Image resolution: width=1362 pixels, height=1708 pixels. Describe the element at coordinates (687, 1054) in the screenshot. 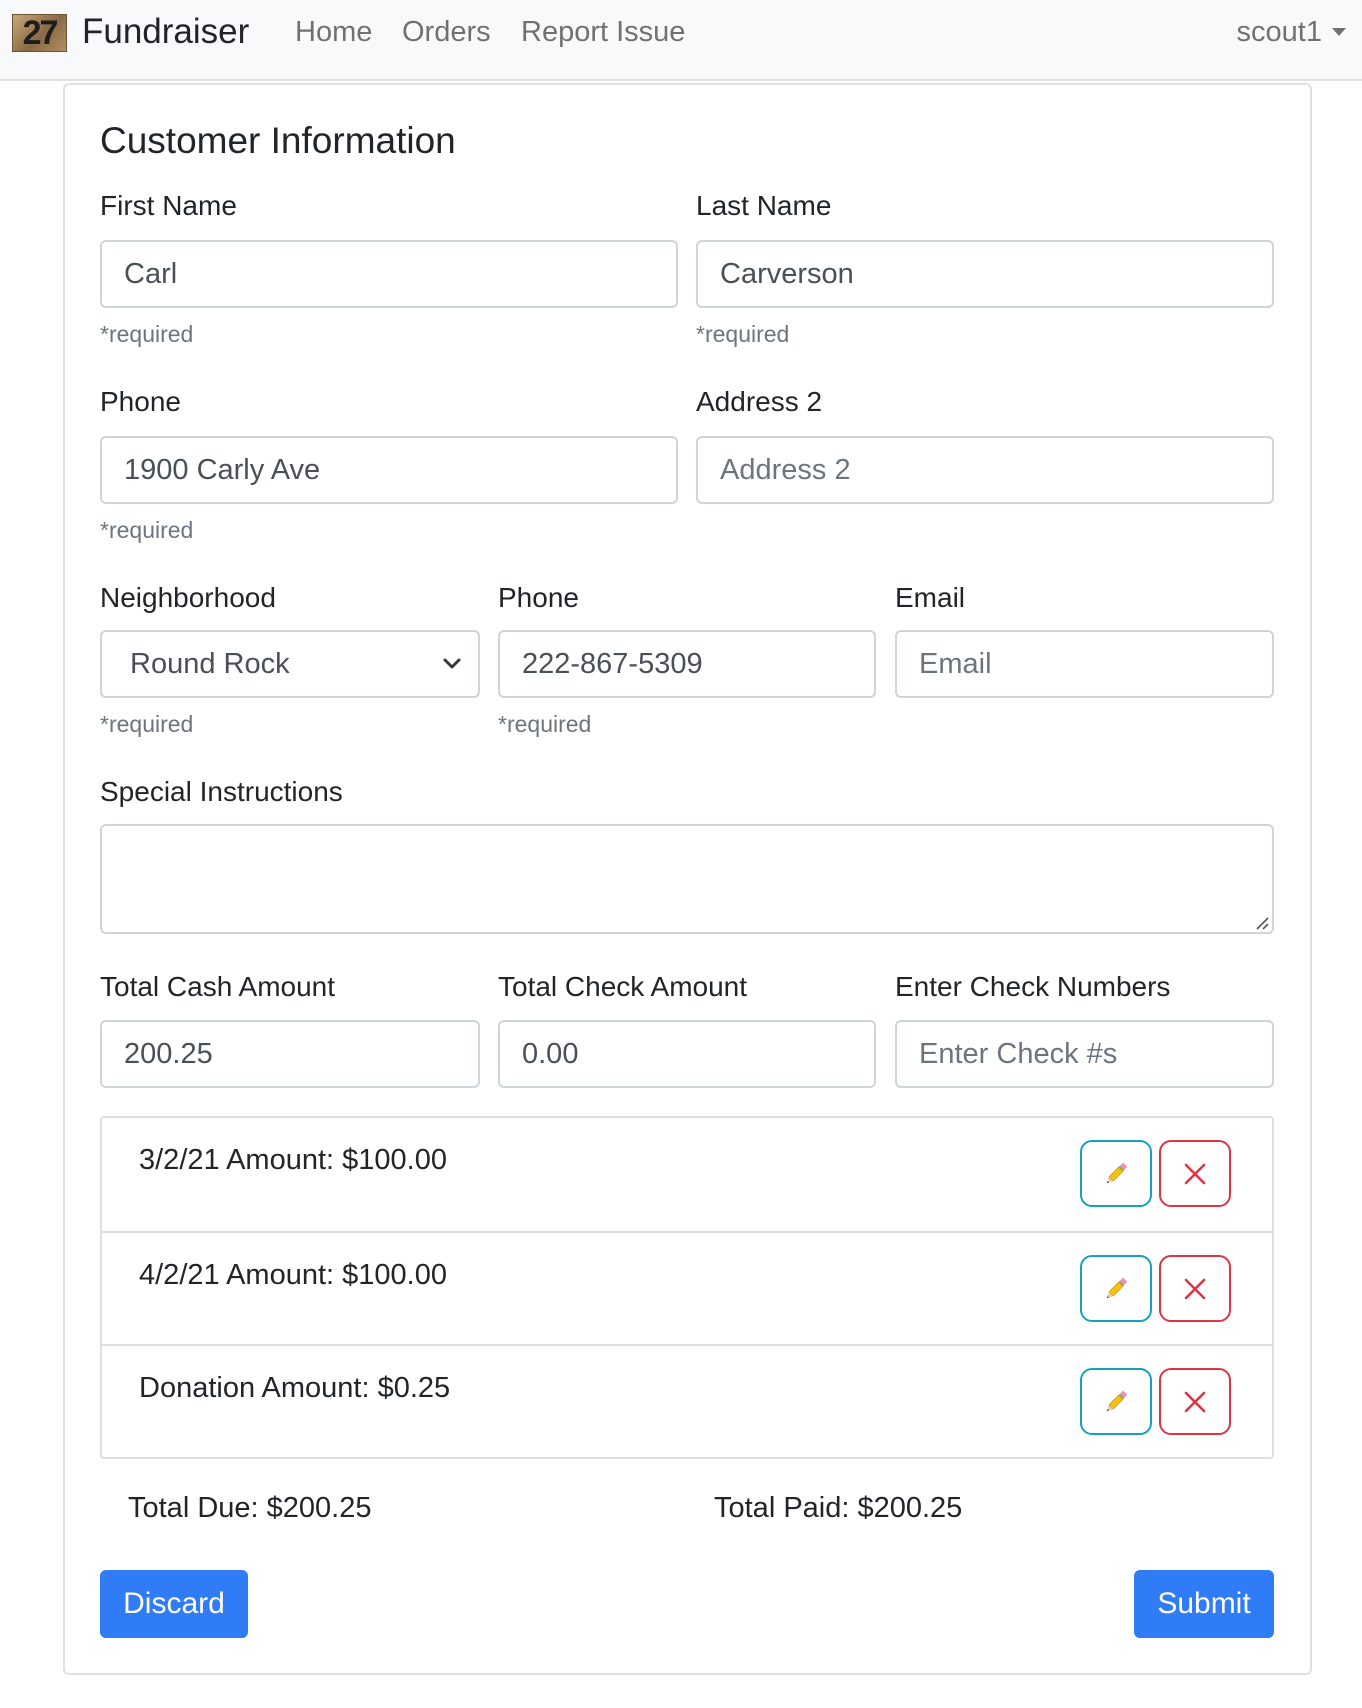

I see `check-amount-input` at that location.